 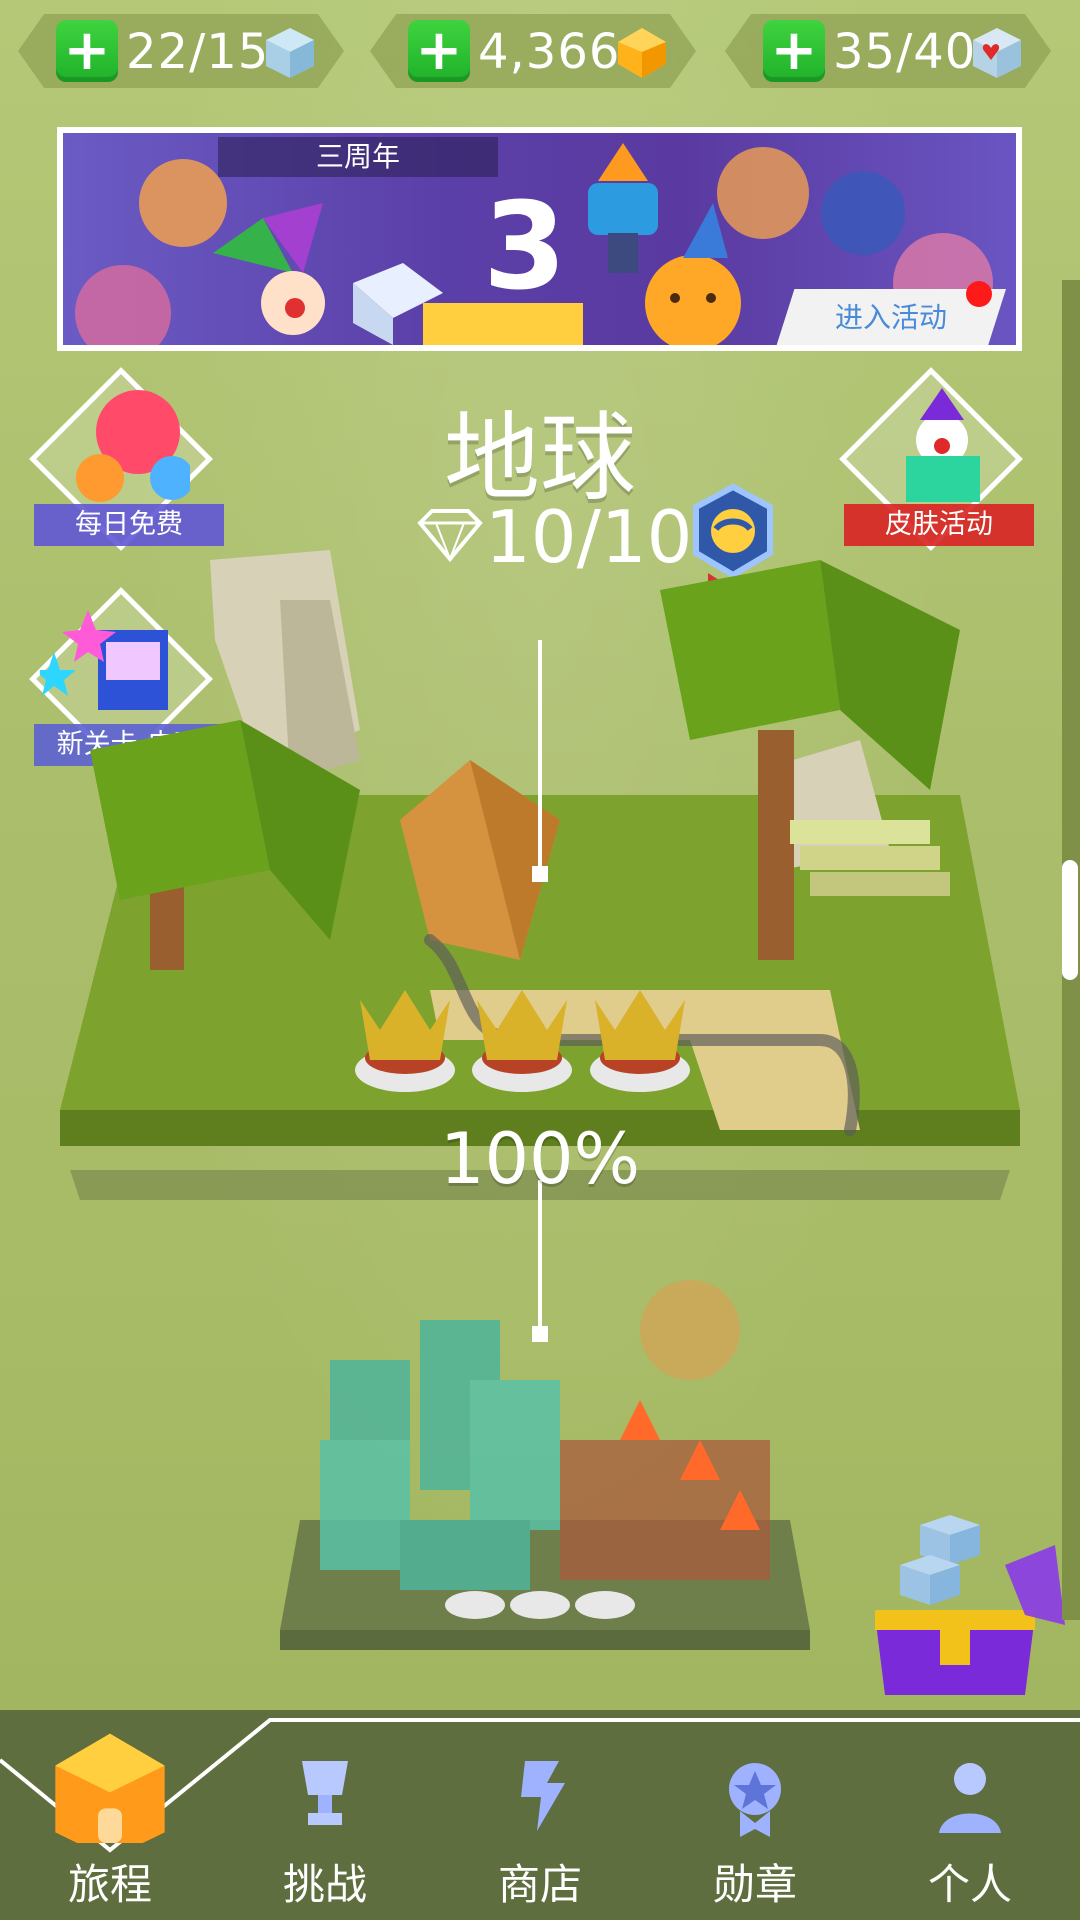 What do you see at coordinates (642, 53) in the screenshot?
I see `gold-gem-icon` at bounding box center [642, 53].